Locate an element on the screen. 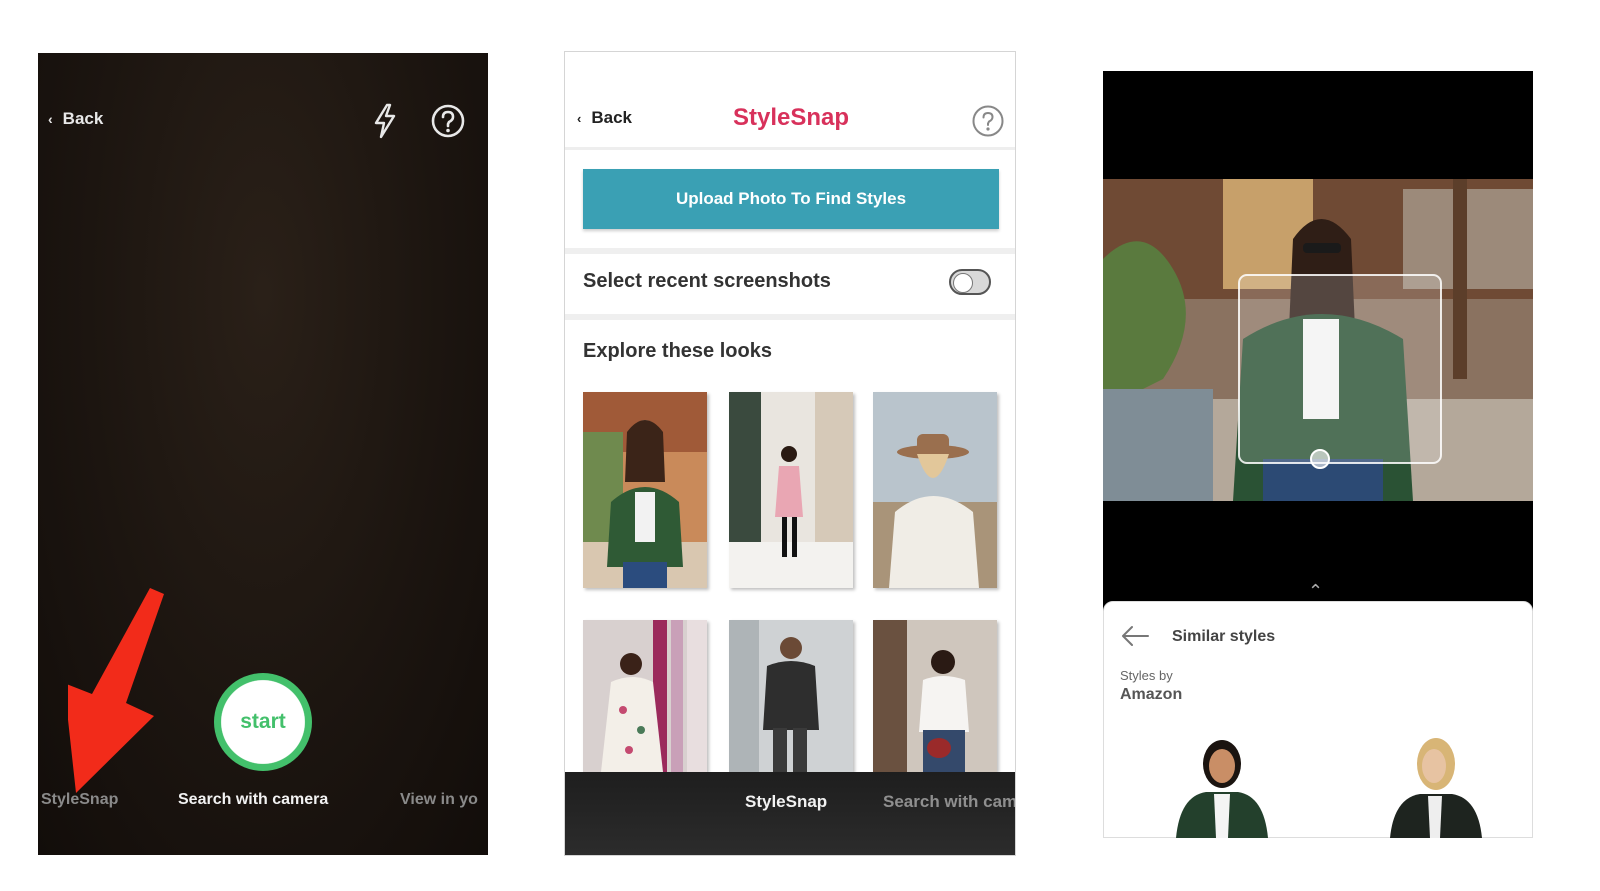  styles-by-label: Styles by is located at coordinates (1146, 675).